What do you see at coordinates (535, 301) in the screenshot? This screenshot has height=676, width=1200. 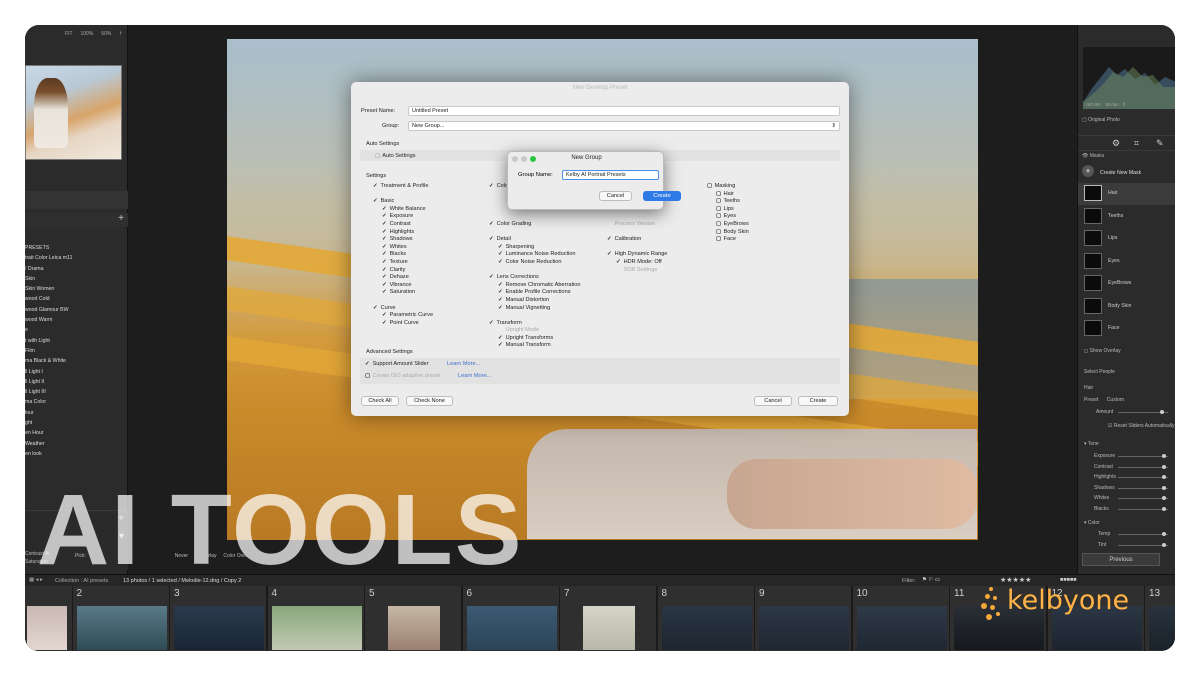 I see `setting-checkbox: ✓ Manual Distortion` at bounding box center [535, 301].